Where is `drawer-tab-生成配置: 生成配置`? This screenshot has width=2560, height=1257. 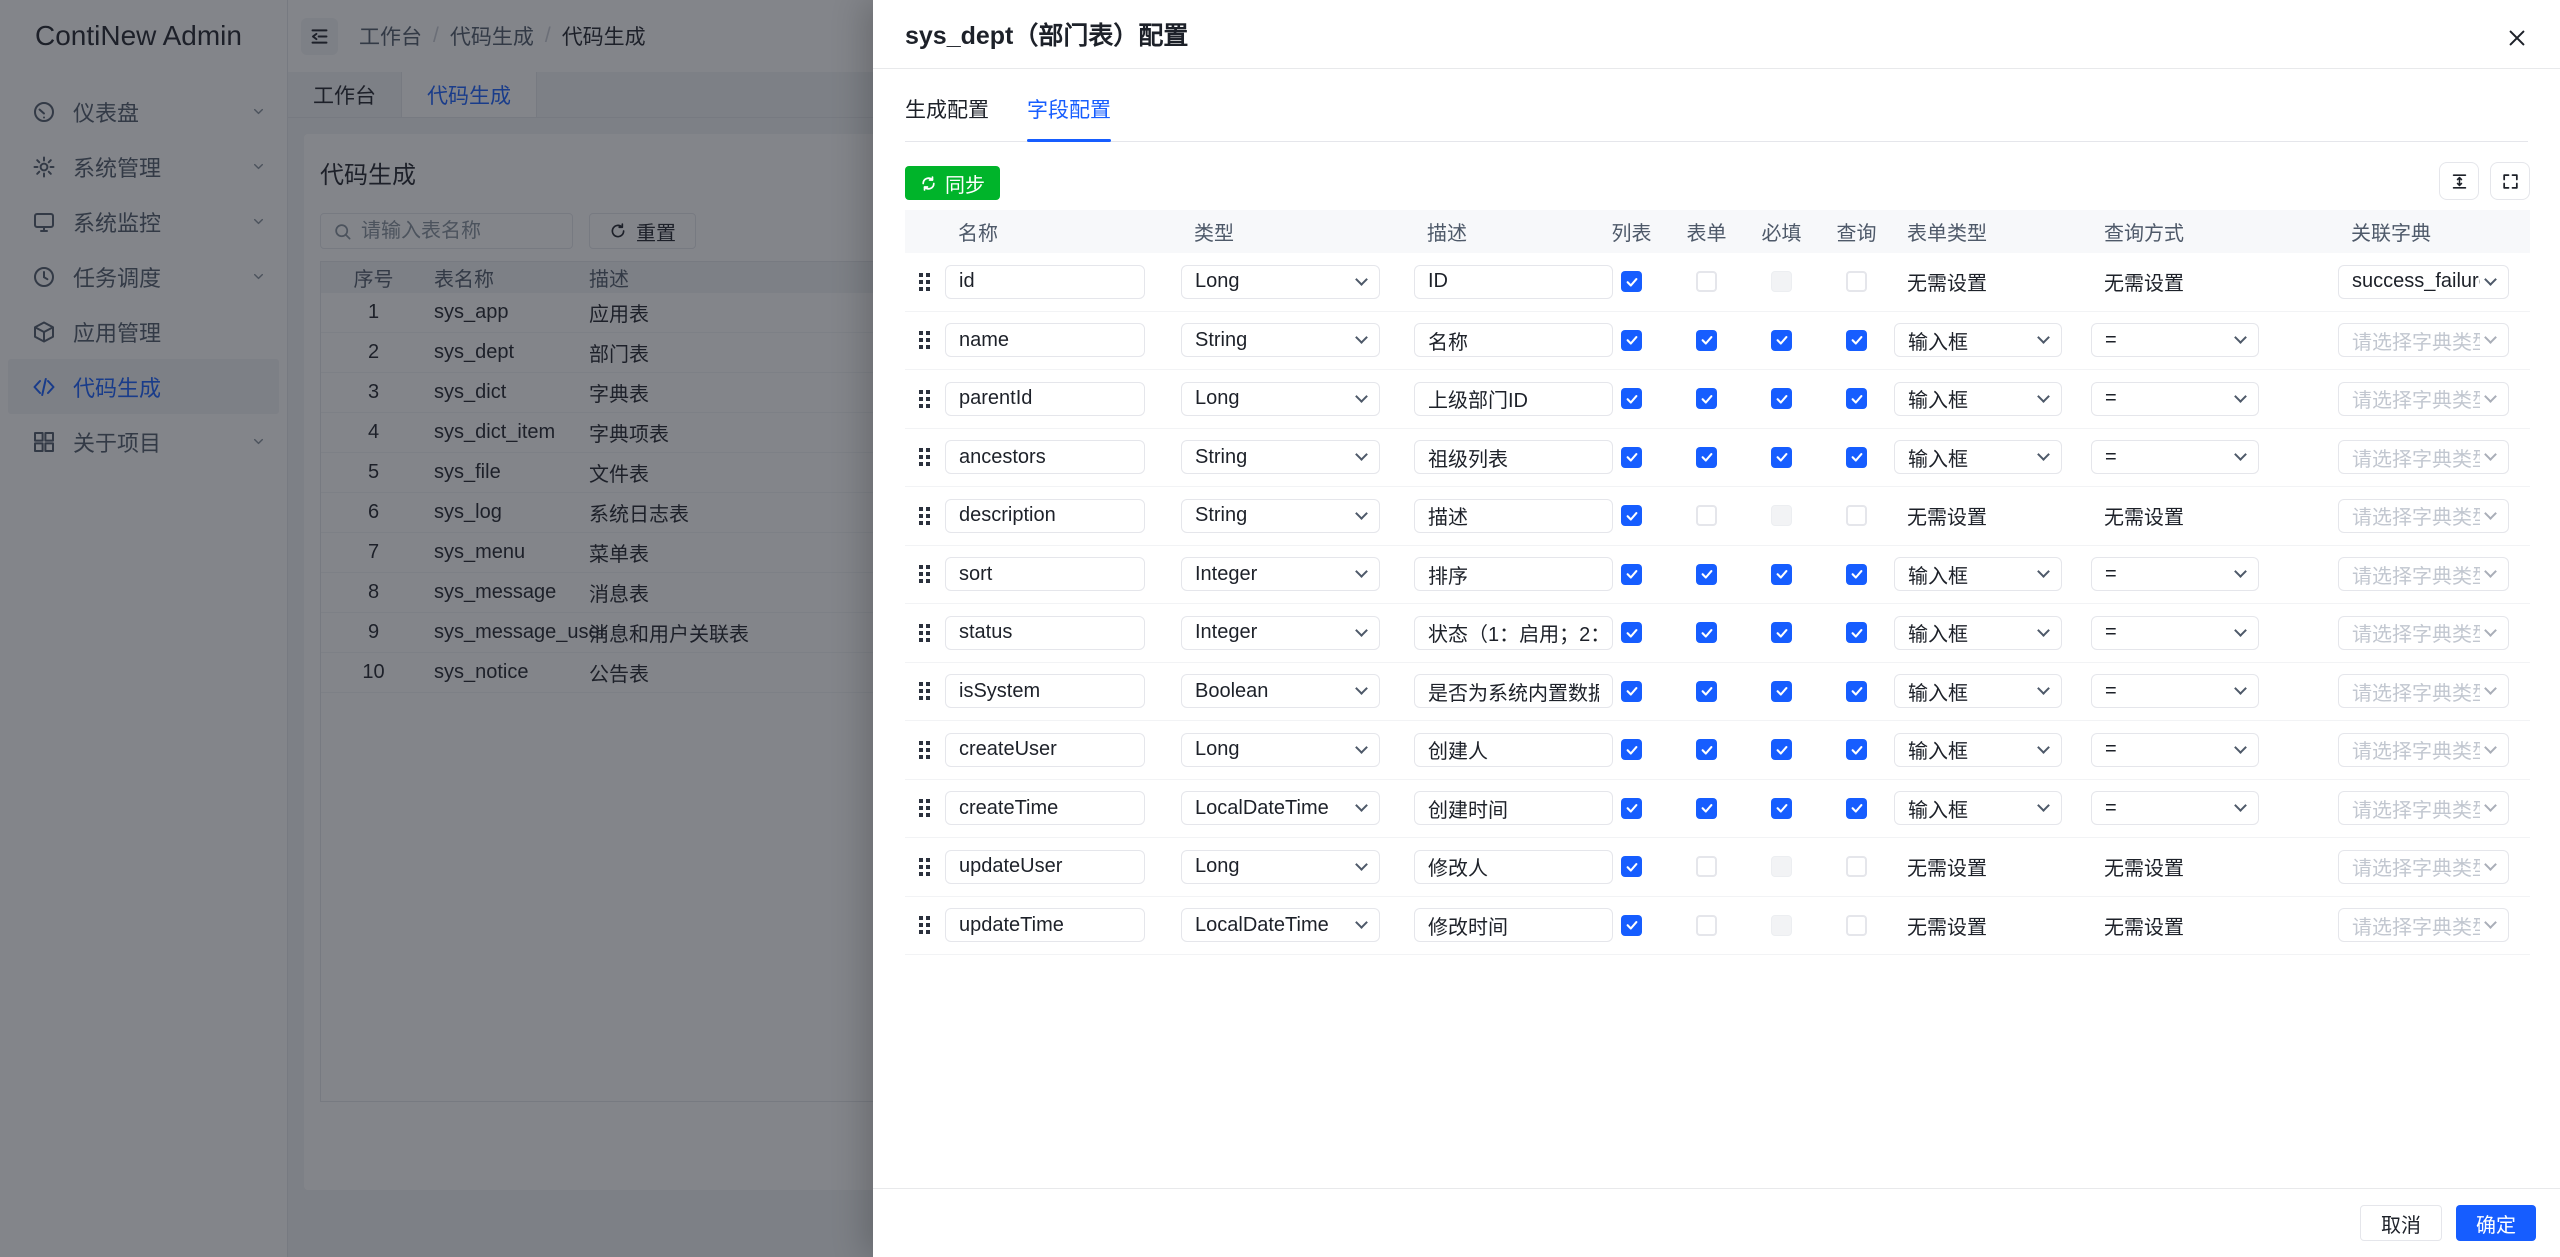
drawer-tab-生成配置: 生成配置 is located at coordinates (947, 117).